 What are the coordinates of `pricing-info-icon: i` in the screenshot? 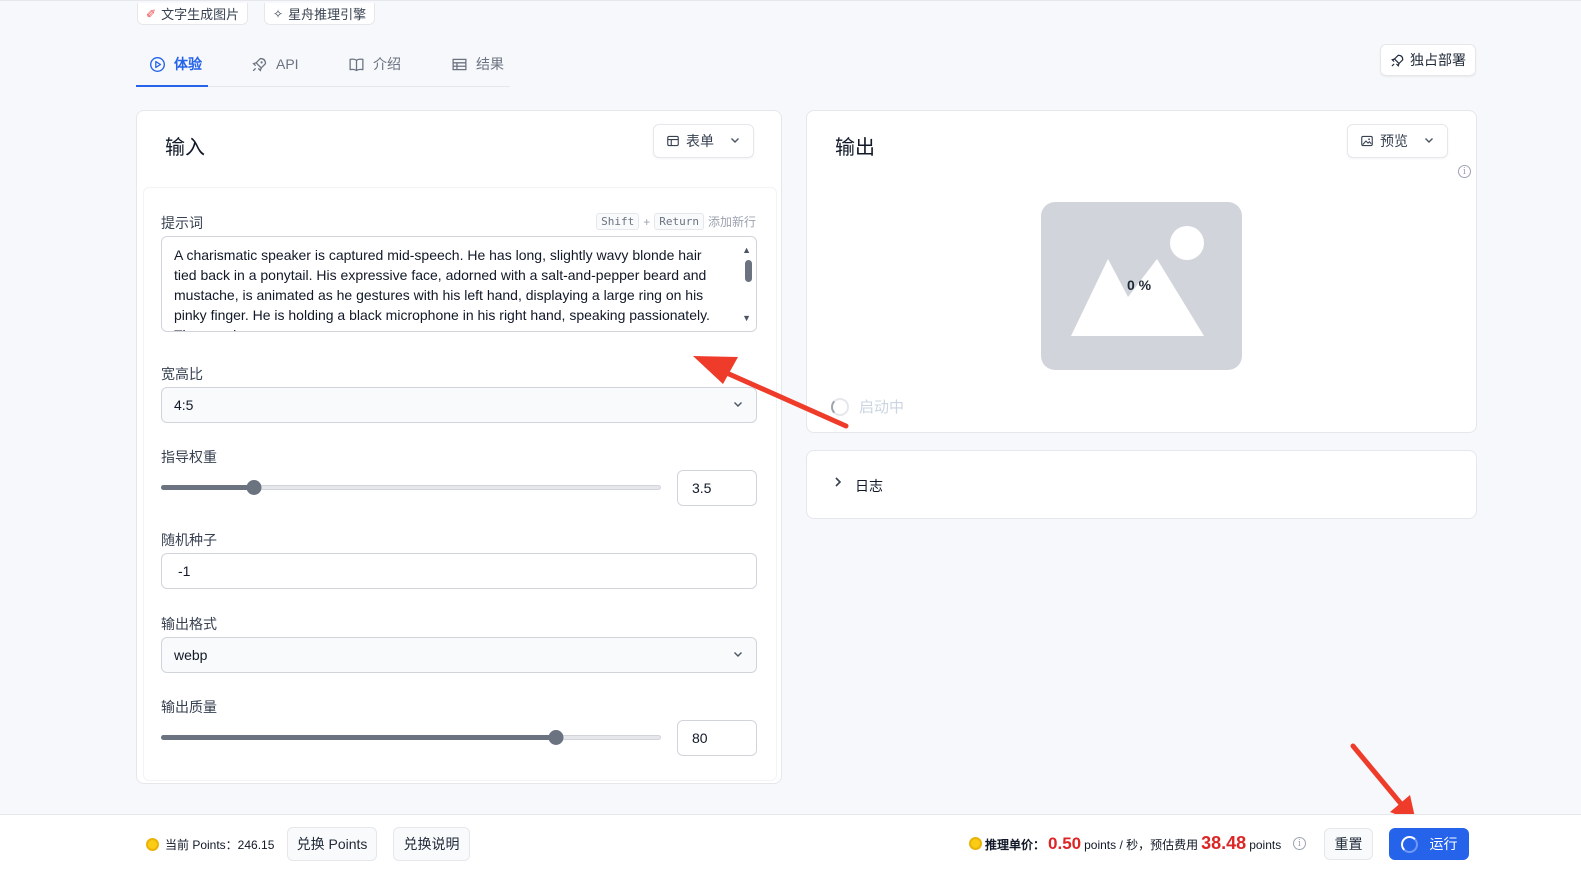 It's located at (1299, 843).